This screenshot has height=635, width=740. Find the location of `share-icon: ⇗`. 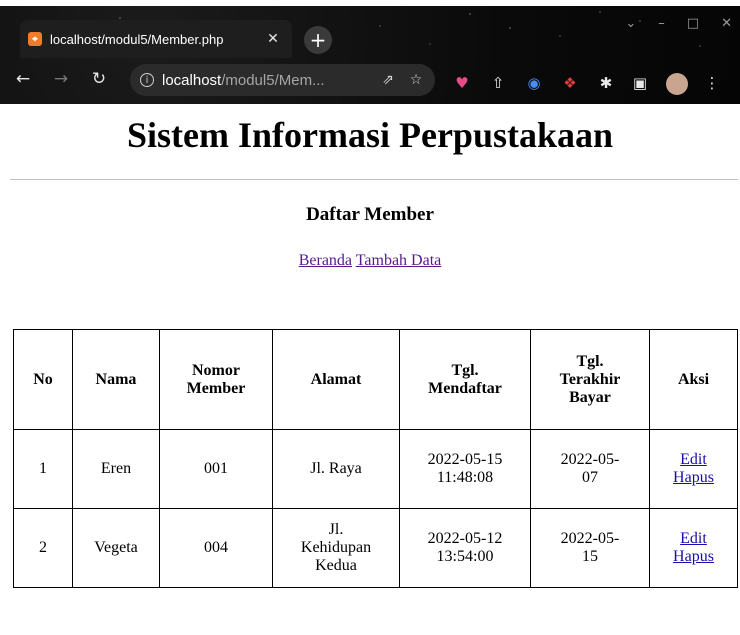

share-icon: ⇗ is located at coordinates (388, 80).